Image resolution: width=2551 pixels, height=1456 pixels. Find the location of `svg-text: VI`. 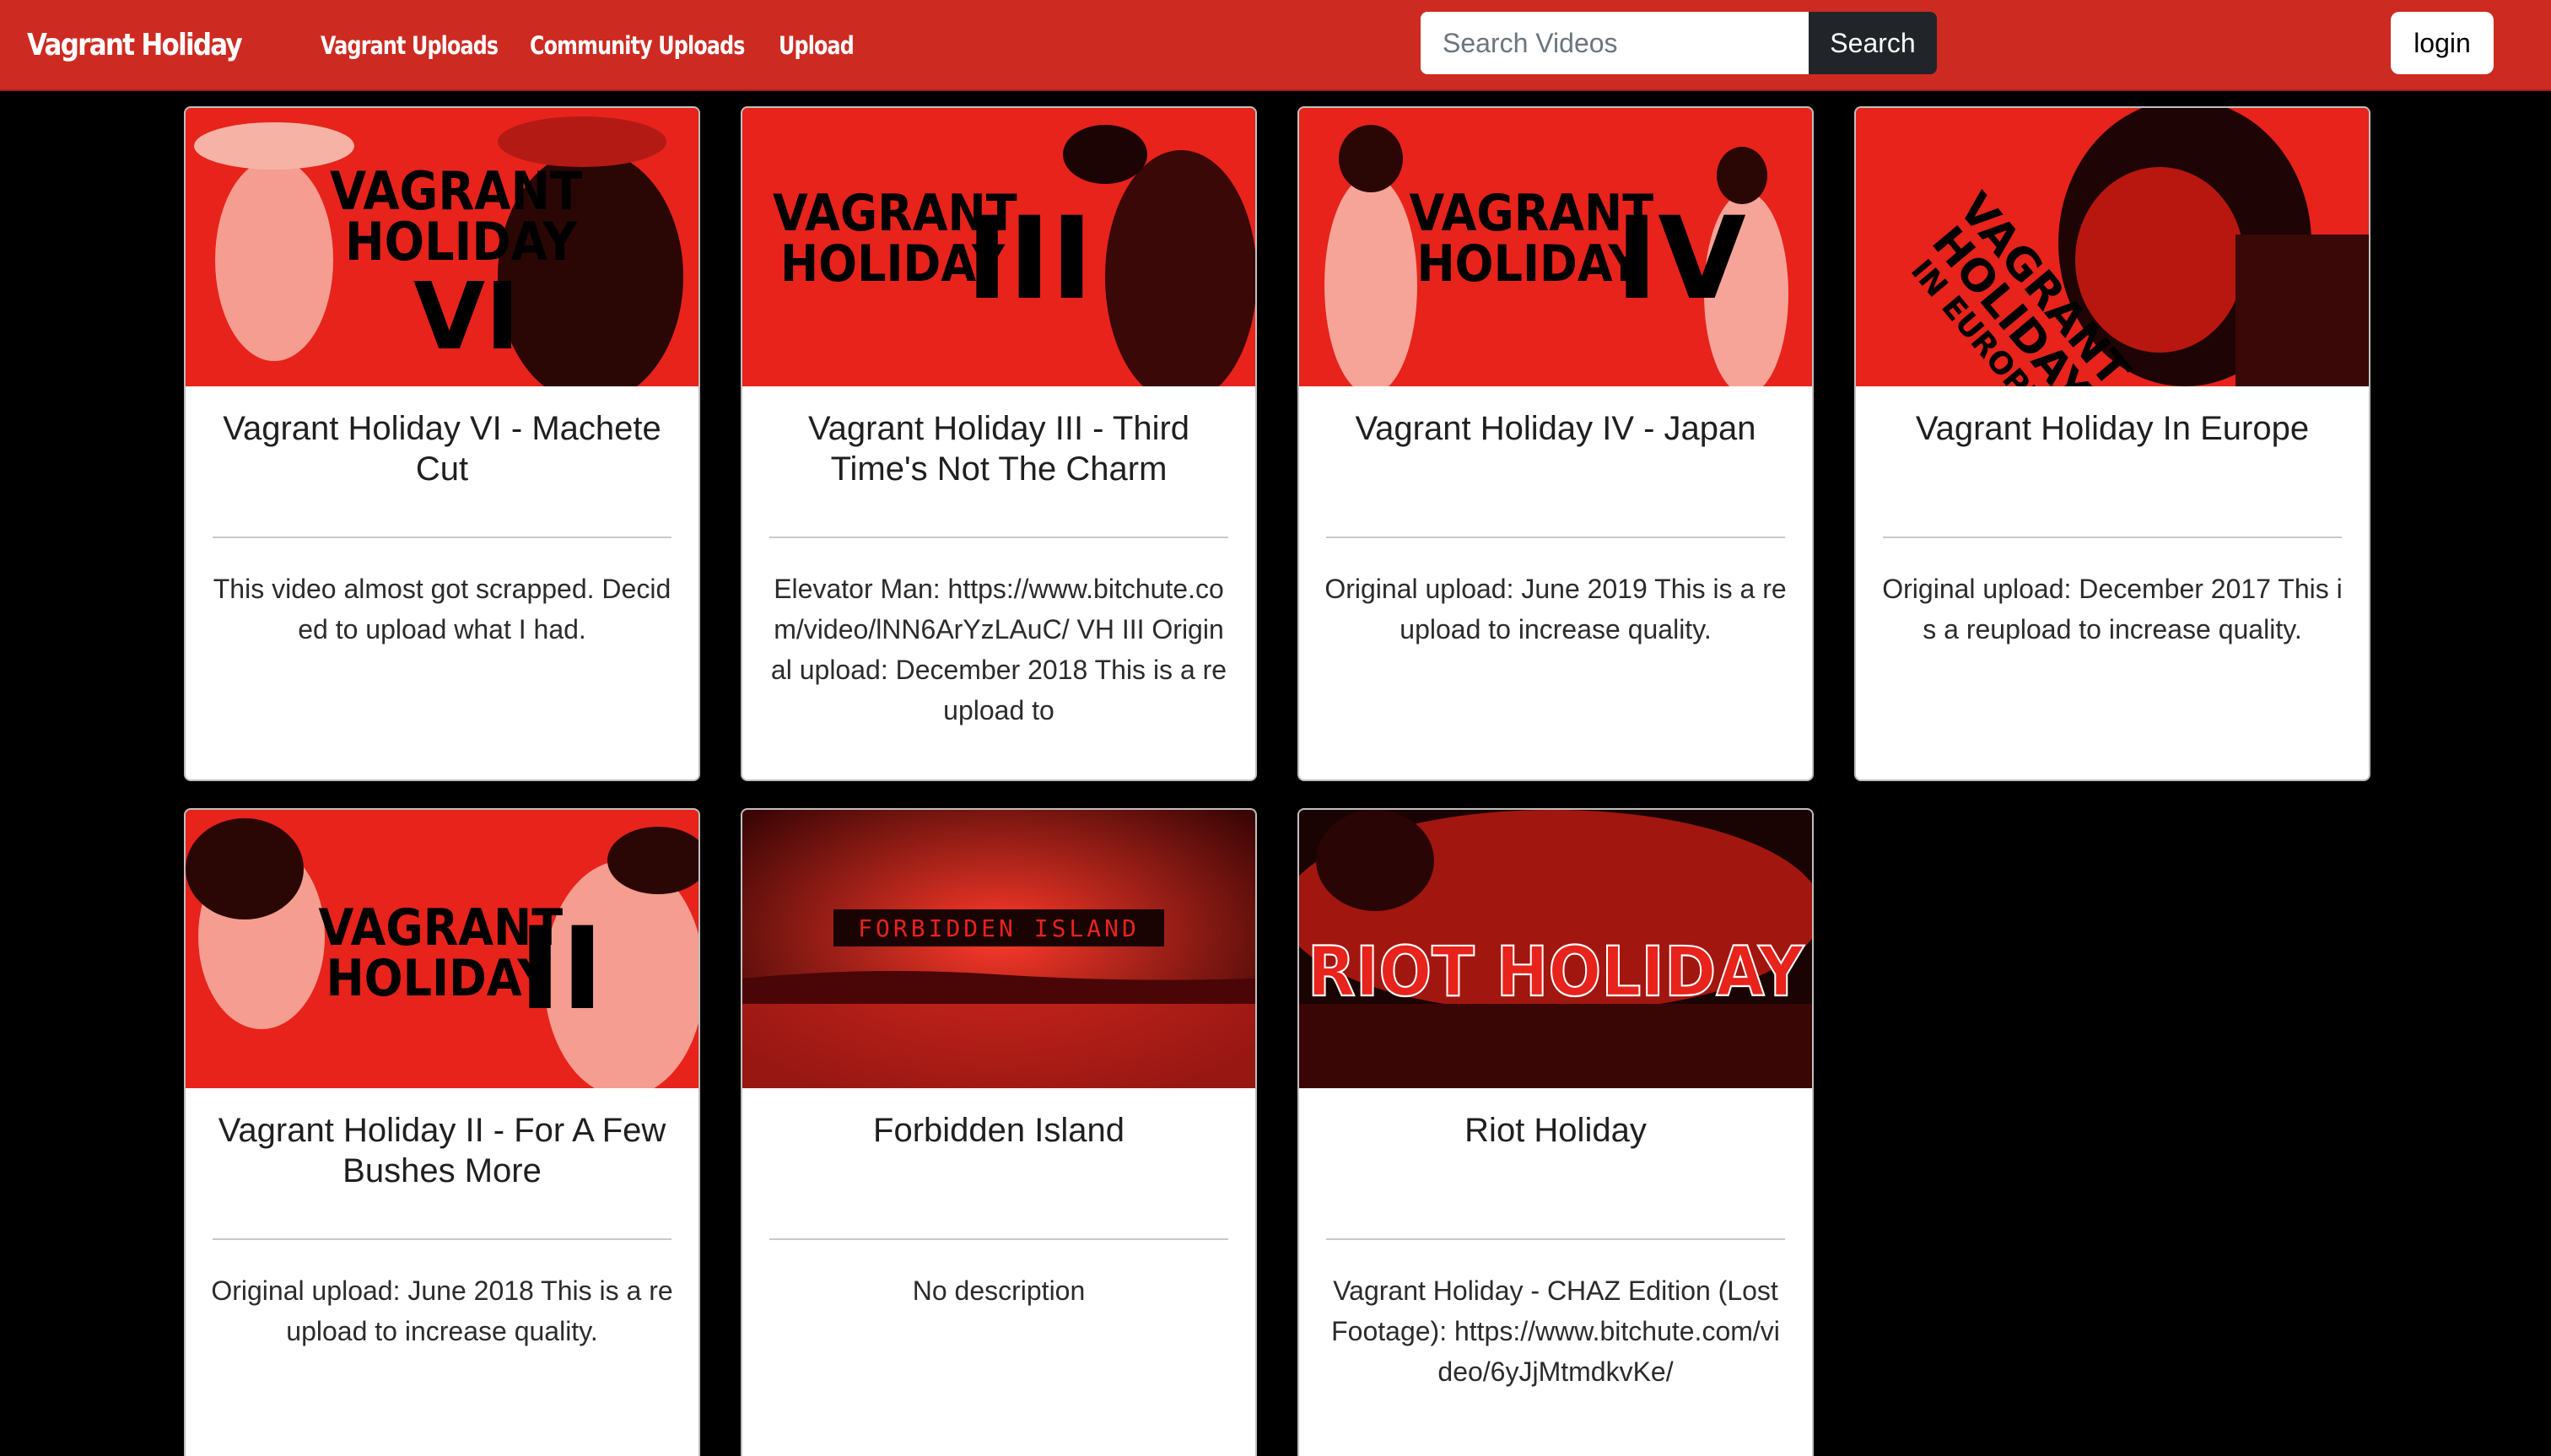

svg-text: VI is located at coordinates (466, 316).